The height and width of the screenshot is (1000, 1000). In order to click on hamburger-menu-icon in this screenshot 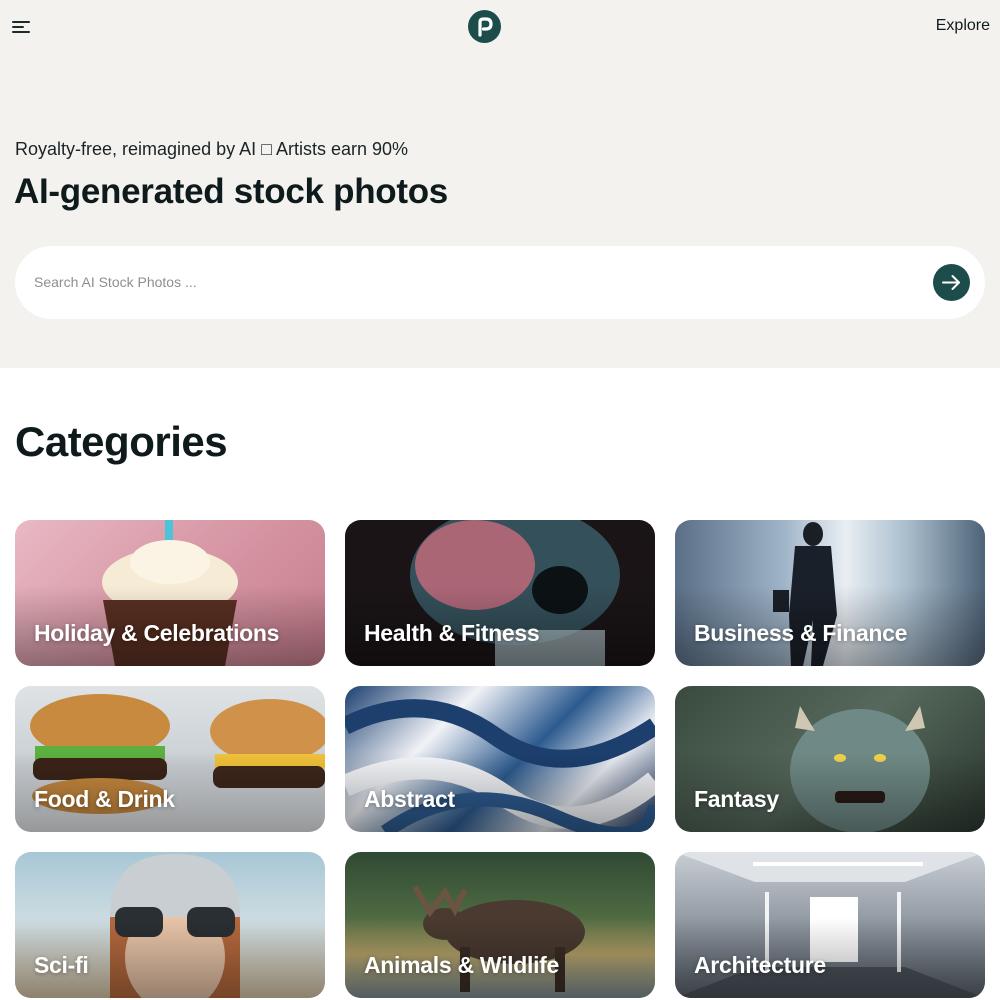, I will do `click(22, 27)`.